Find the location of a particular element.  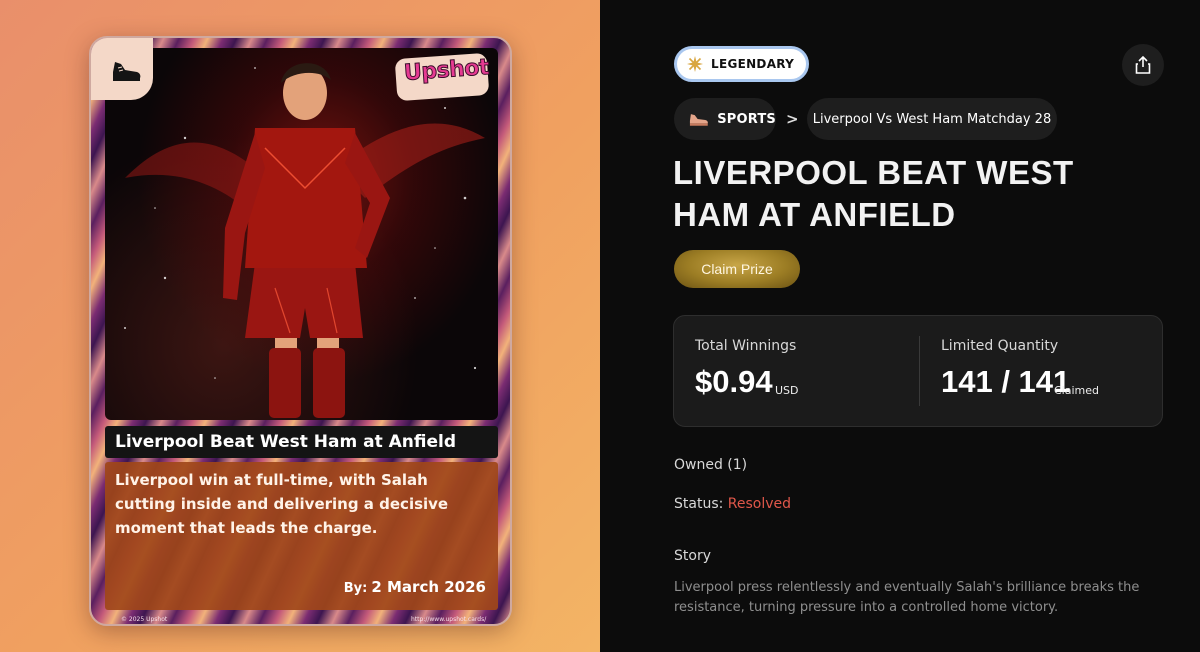

page-title: LIVERPOOL BEAT WEST HAM AT ANFIELD is located at coordinates (873, 193).